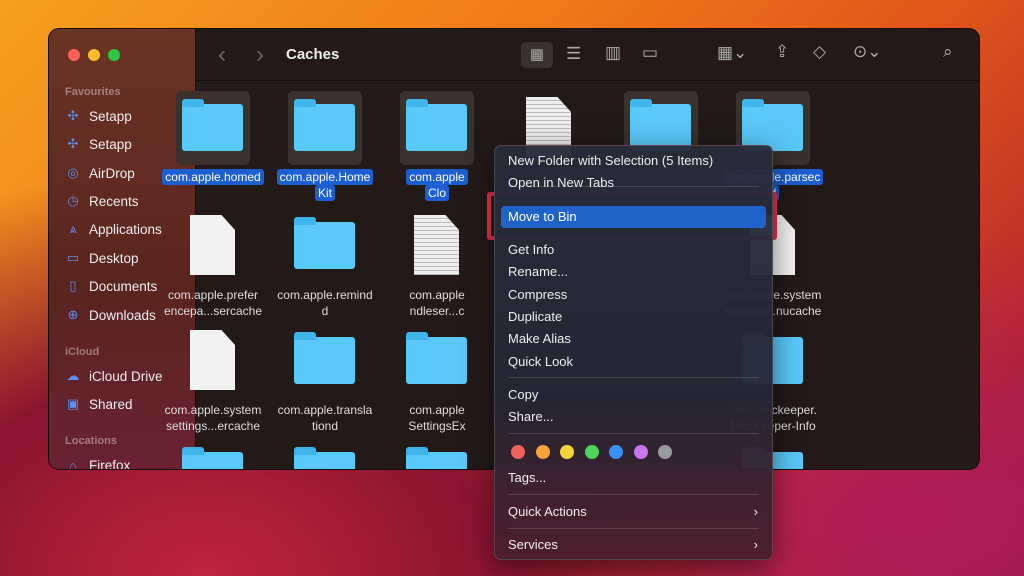 Image resolution: width=1024 pixels, height=576 pixels. What do you see at coordinates (260, 55) in the screenshot?
I see `forward-button: ›` at bounding box center [260, 55].